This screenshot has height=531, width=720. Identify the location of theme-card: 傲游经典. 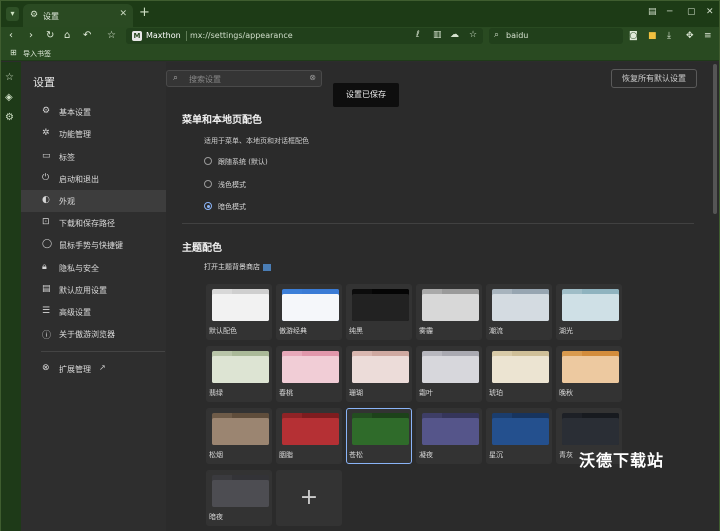
(309, 312).